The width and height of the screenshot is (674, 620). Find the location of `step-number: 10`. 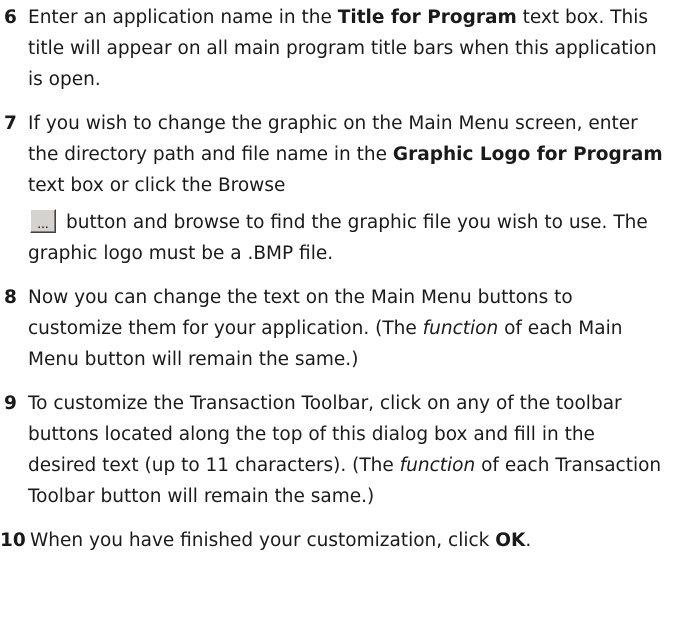

step-number: 10 is located at coordinates (13, 540).